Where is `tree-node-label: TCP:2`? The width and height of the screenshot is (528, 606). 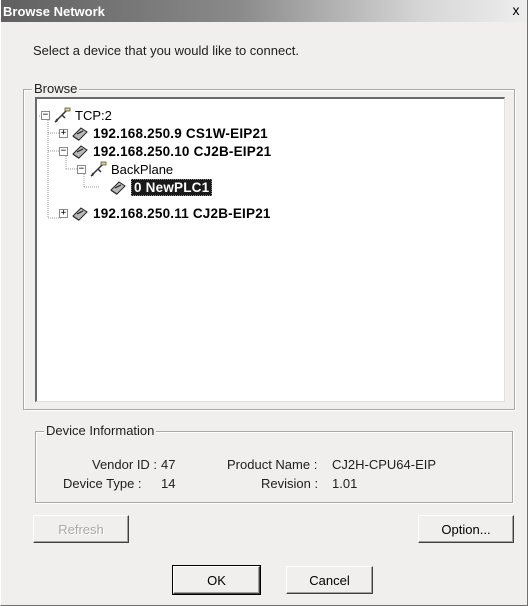 tree-node-label: TCP:2 is located at coordinates (93, 115).